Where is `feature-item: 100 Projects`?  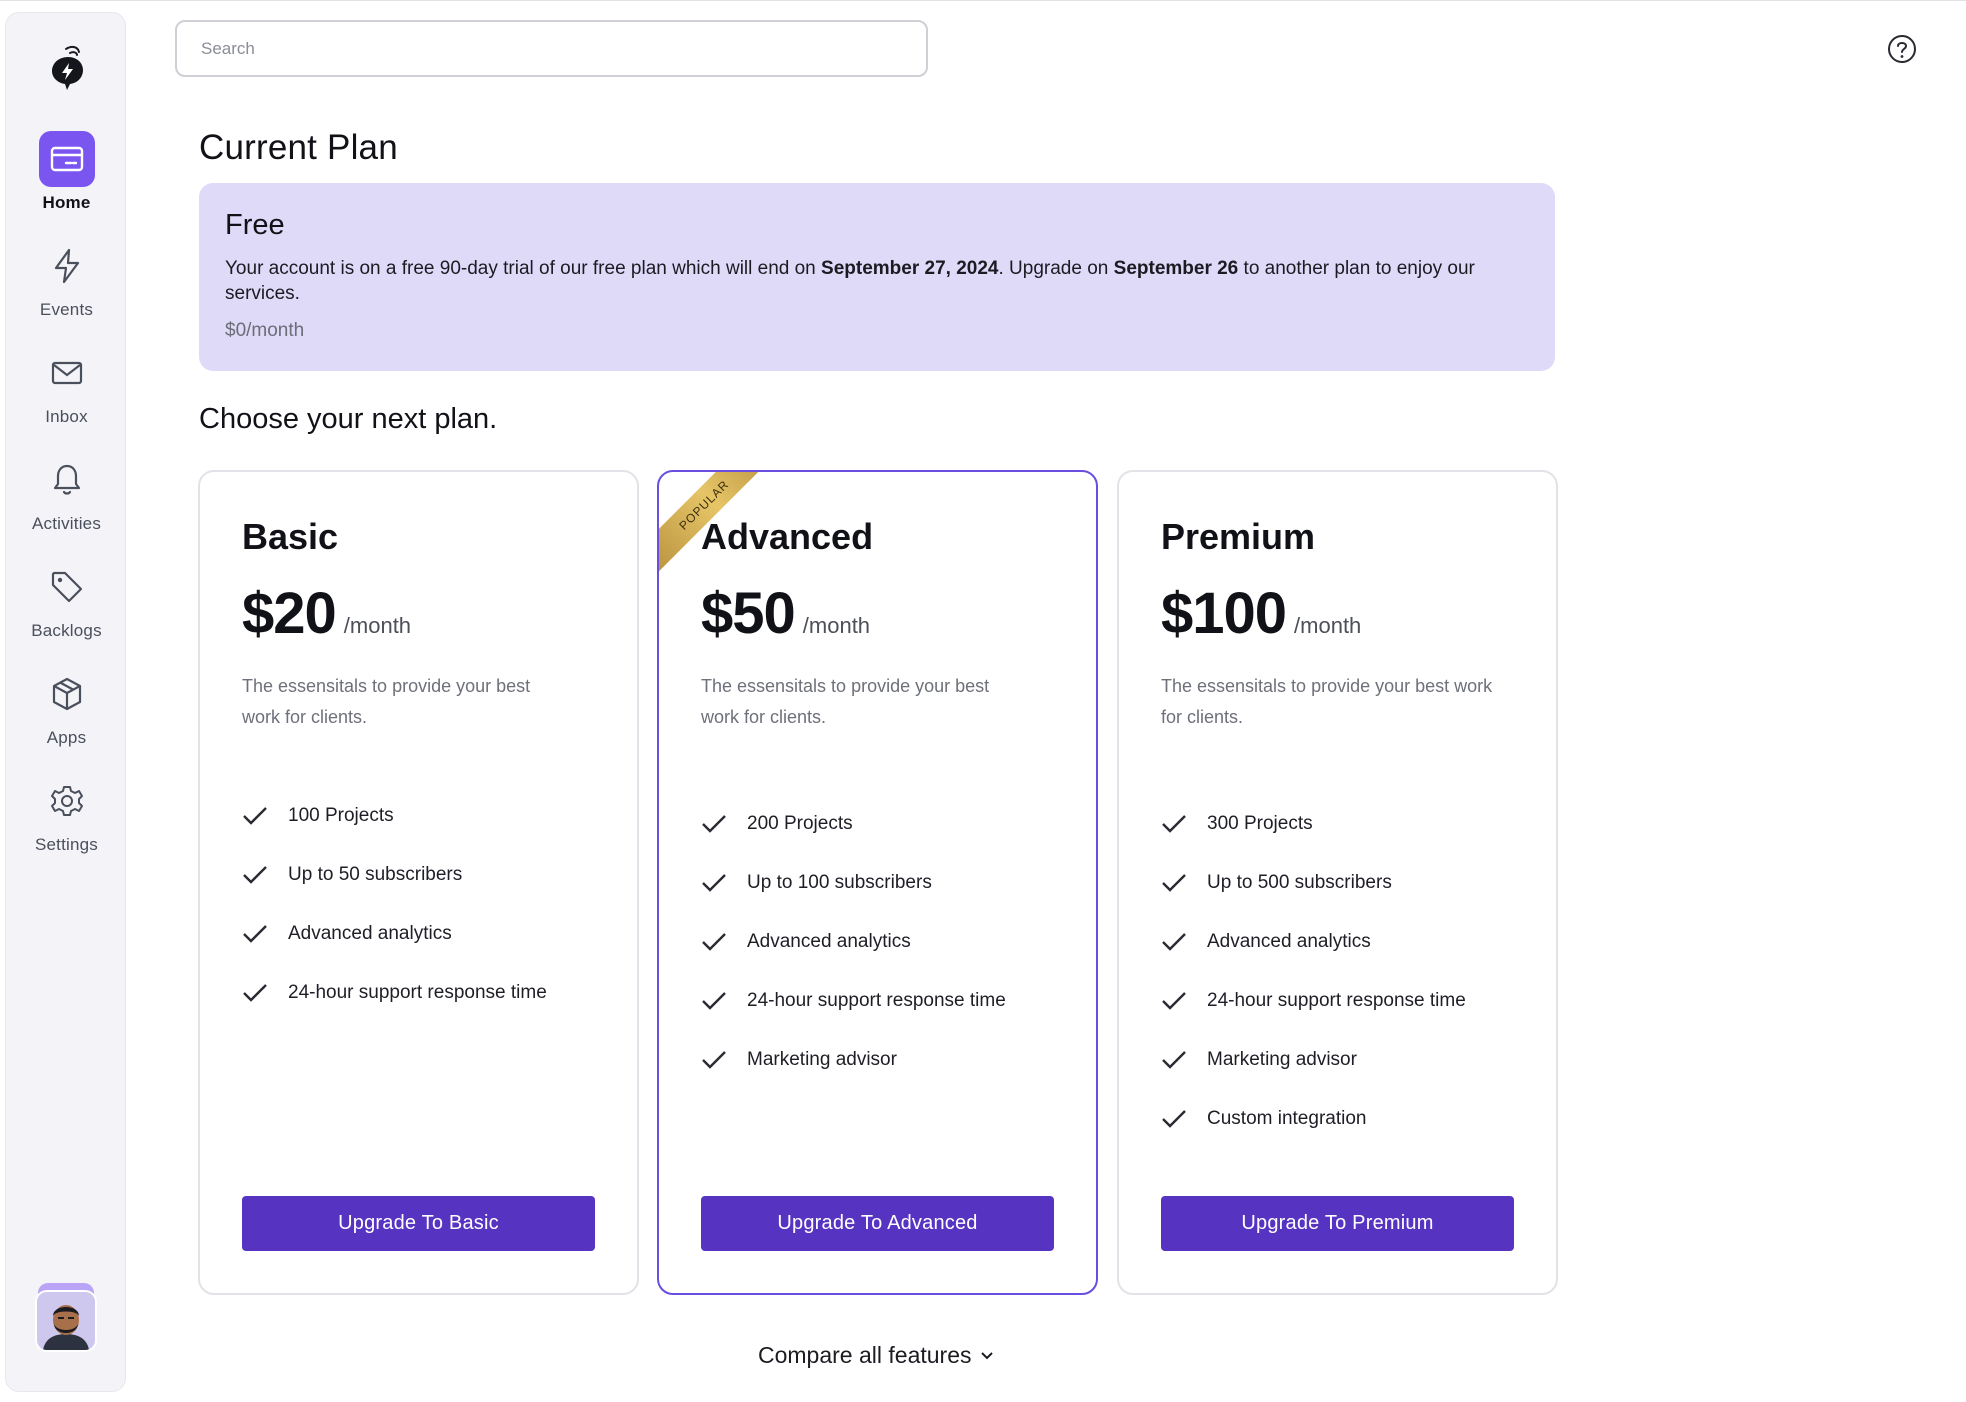 feature-item: 100 Projects is located at coordinates (429, 815).